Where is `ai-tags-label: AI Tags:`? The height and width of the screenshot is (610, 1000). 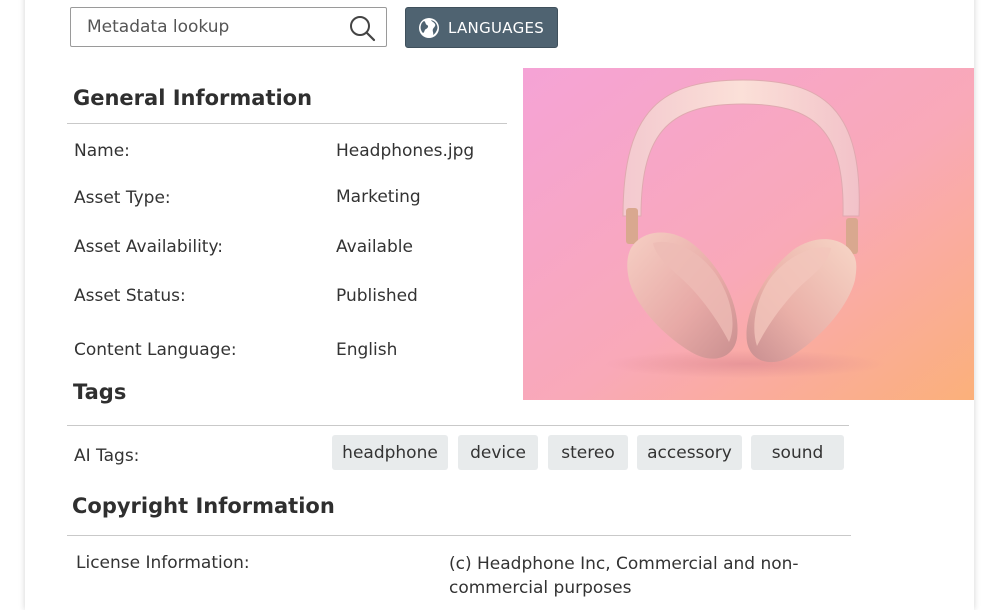
ai-tags-label: AI Tags: is located at coordinates (107, 456).